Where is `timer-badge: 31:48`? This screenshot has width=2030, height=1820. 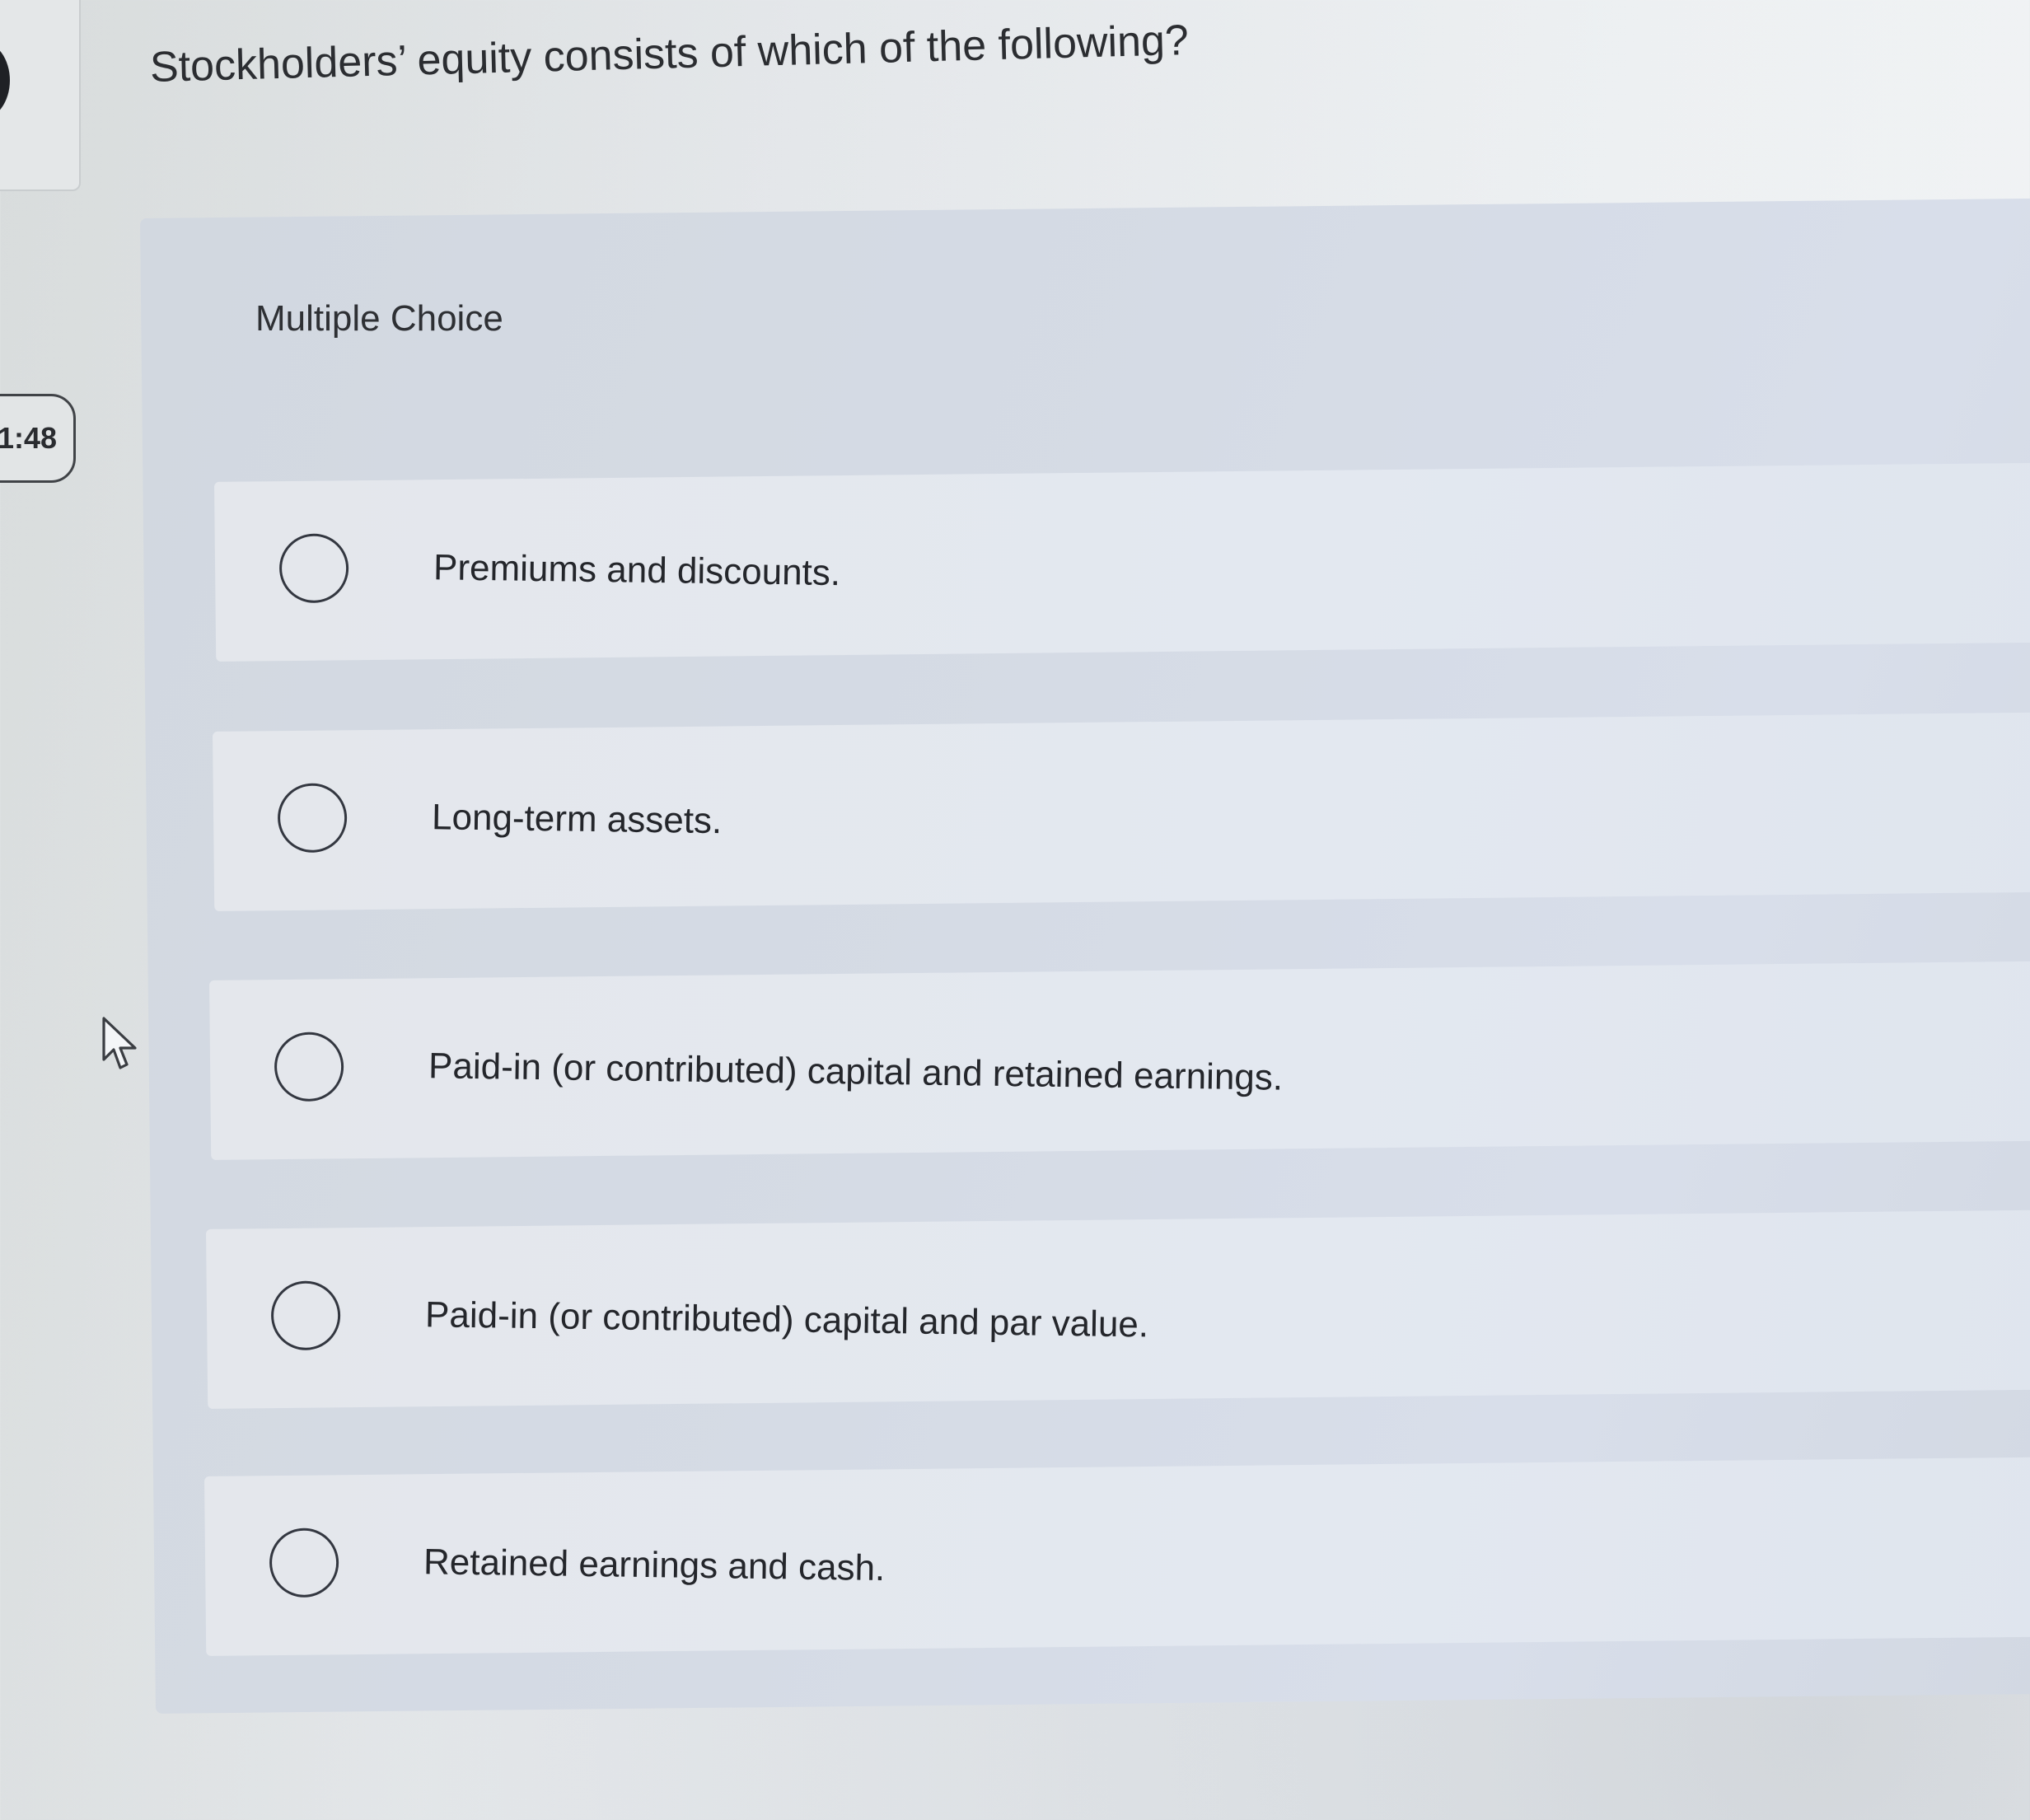 timer-badge: 31:48 is located at coordinates (38, 438).